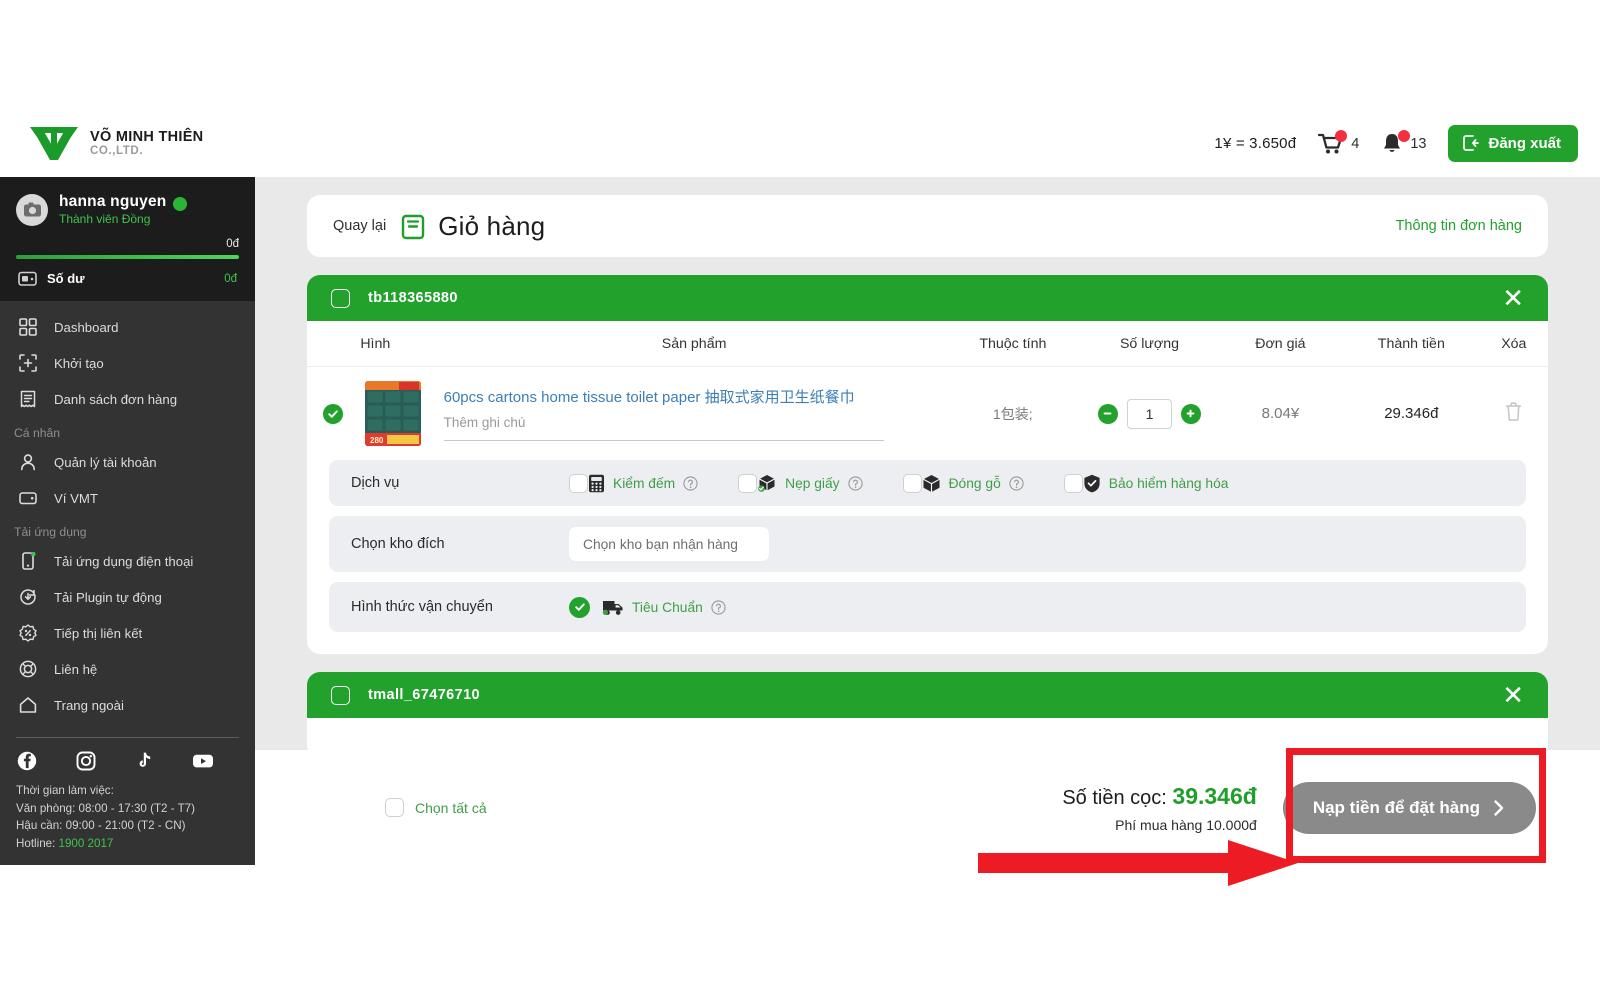 The image size is (1600, 1000). What do you see at coordinates (32, 209) in the screenshot?
I see `camera-icon` at bounding box center [32, 209].